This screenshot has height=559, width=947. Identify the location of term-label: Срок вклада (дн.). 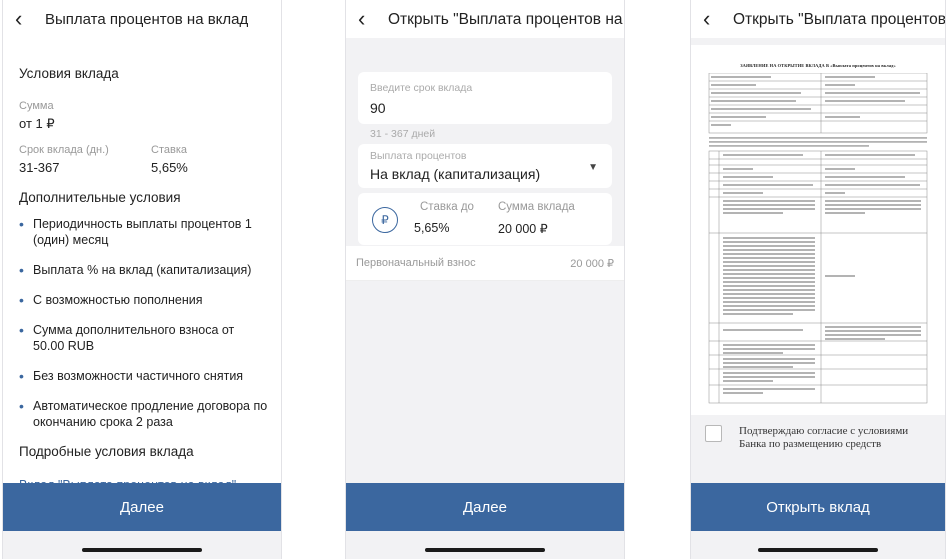
(64, 150).